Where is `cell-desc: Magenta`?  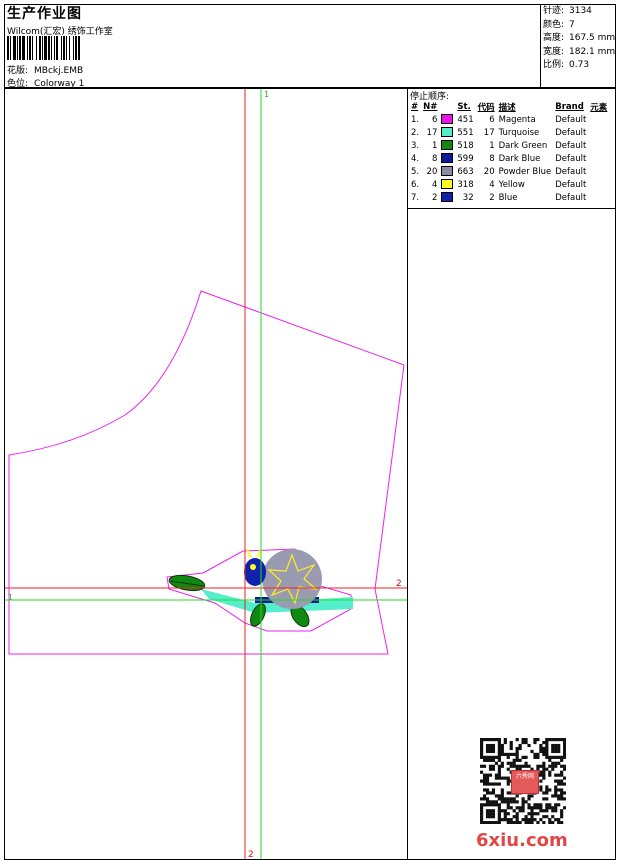
cell-desc: Magenta is located at coordinates (517, 119).